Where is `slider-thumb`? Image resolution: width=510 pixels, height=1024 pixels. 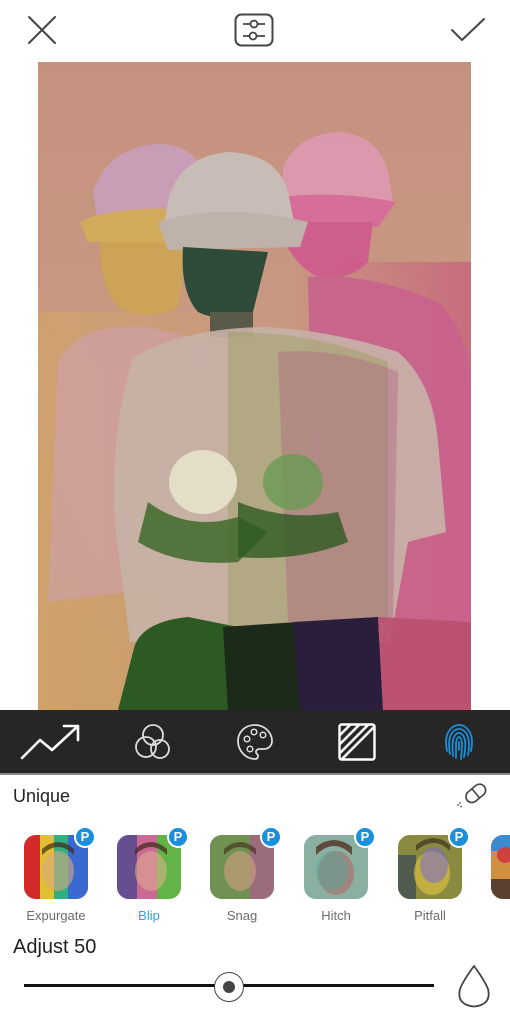 slider-thumb is located at coordinates (229, 987).